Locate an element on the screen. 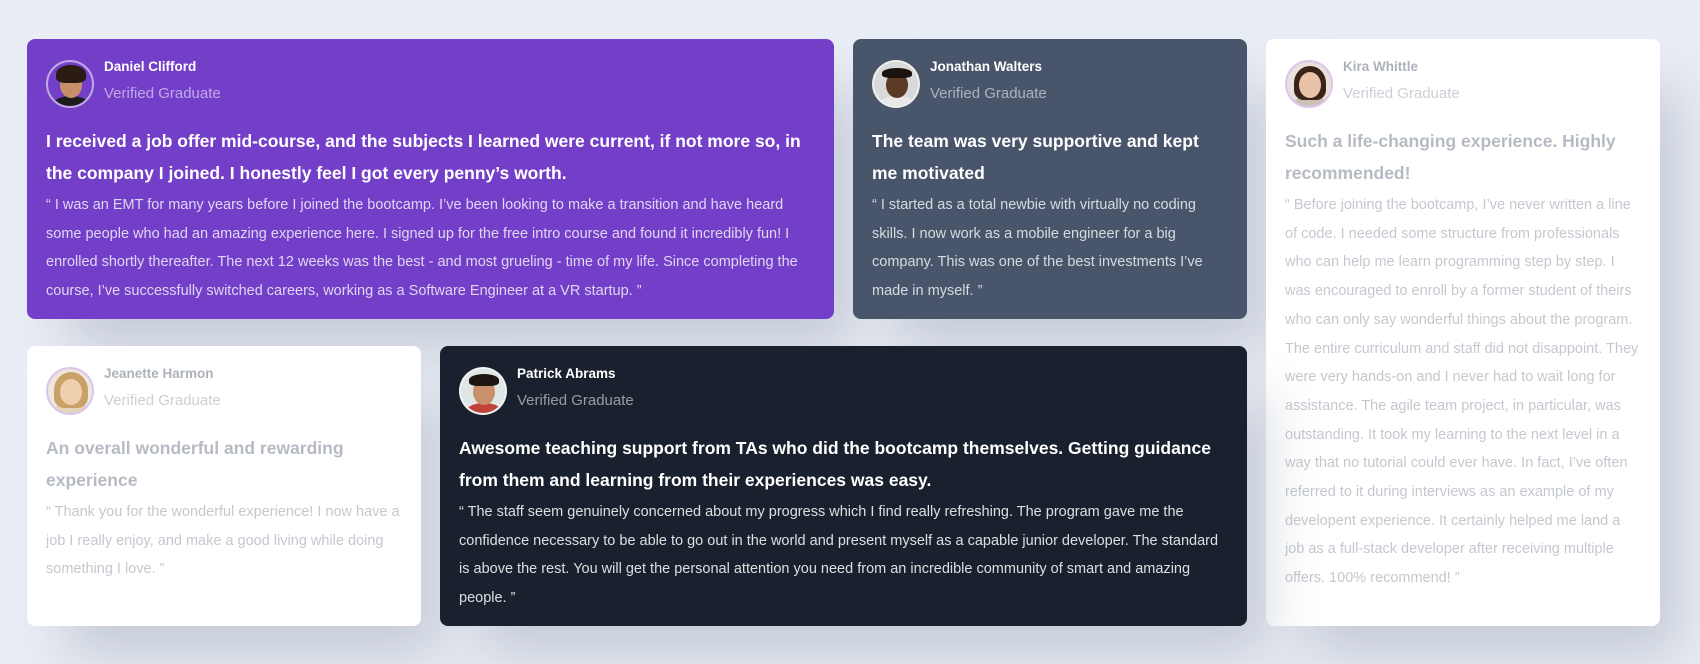 This screenshot has width=1700, height=664. author-name: Jonathan Walters is located at coordinates (986, 66).